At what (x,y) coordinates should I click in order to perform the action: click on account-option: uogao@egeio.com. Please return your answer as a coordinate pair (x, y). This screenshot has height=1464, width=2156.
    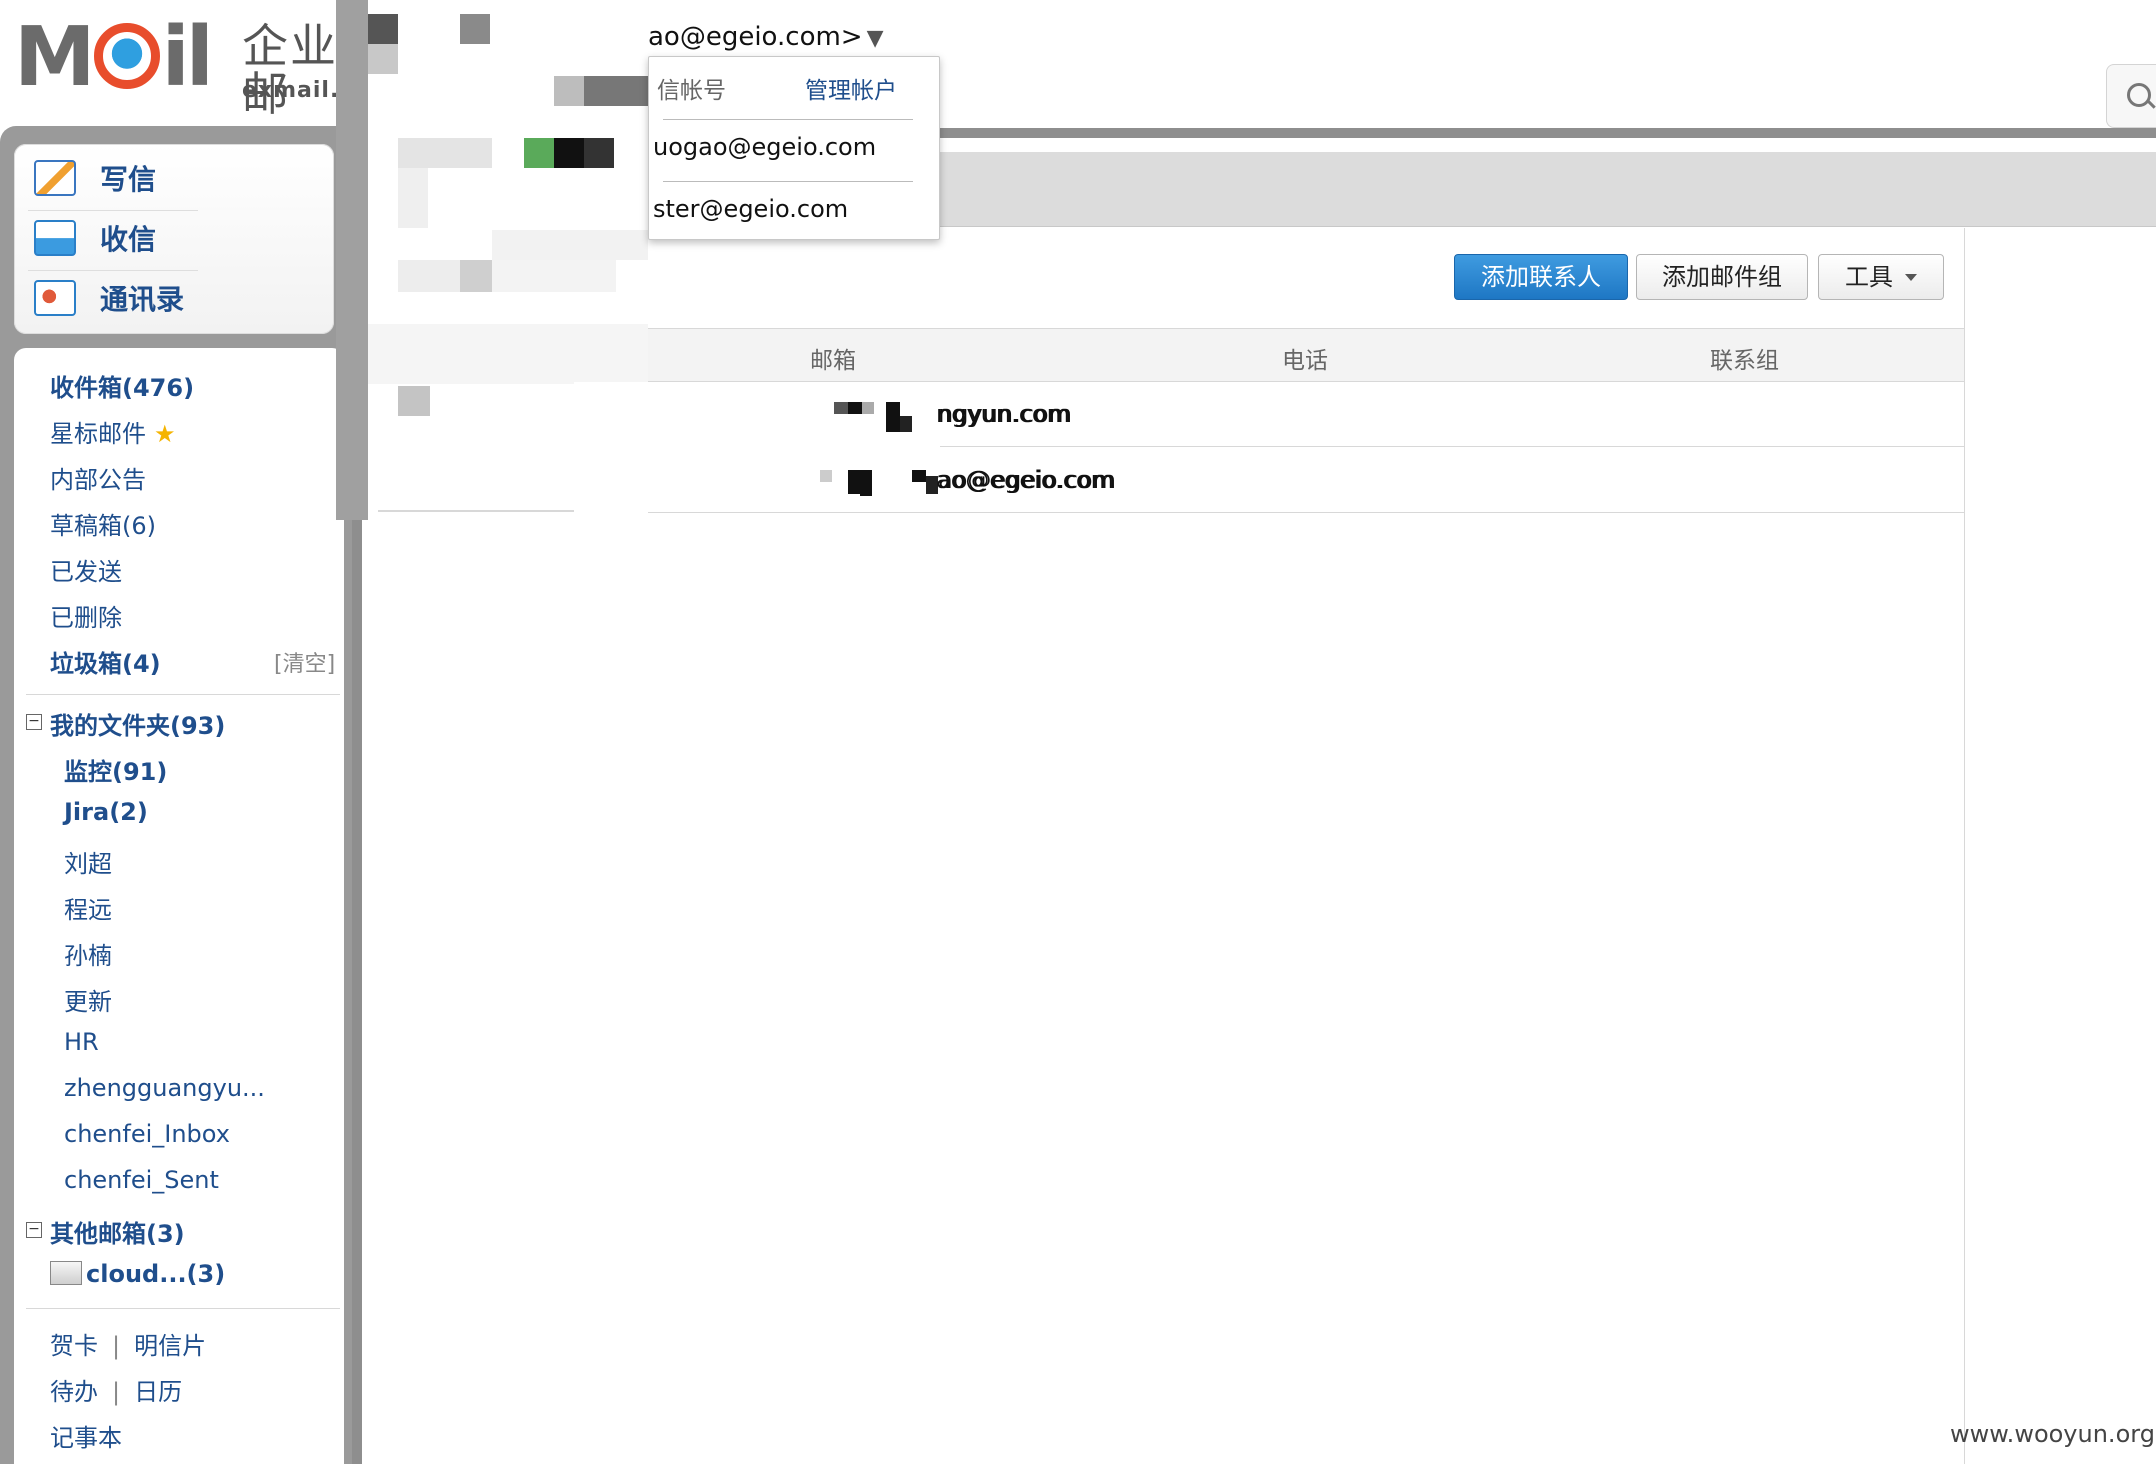
    Looking at the image, I should click on (764, 147).